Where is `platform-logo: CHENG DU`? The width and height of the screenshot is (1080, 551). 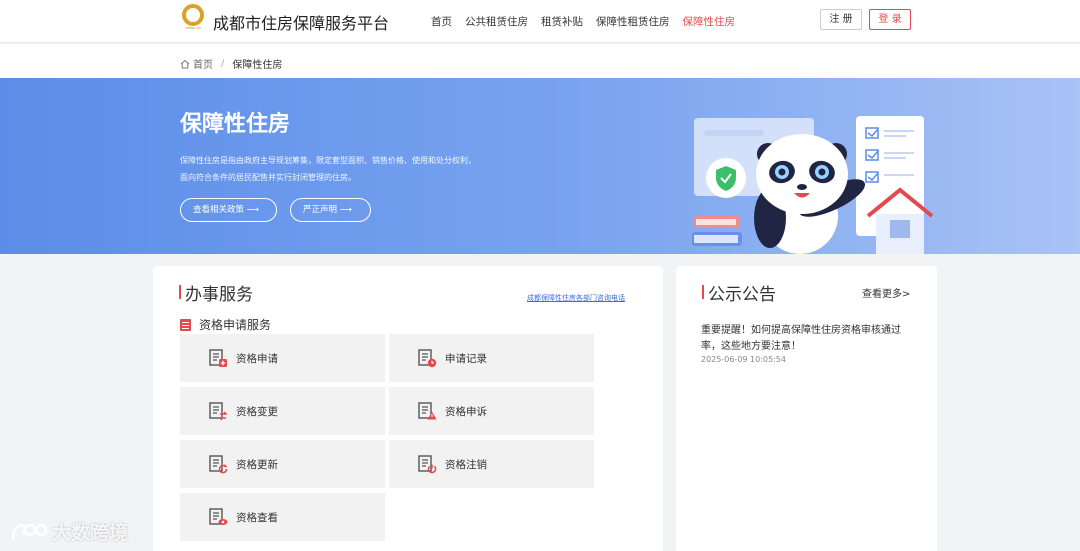 platform-logo: CHENG DU is located at coordinates (193, 19).